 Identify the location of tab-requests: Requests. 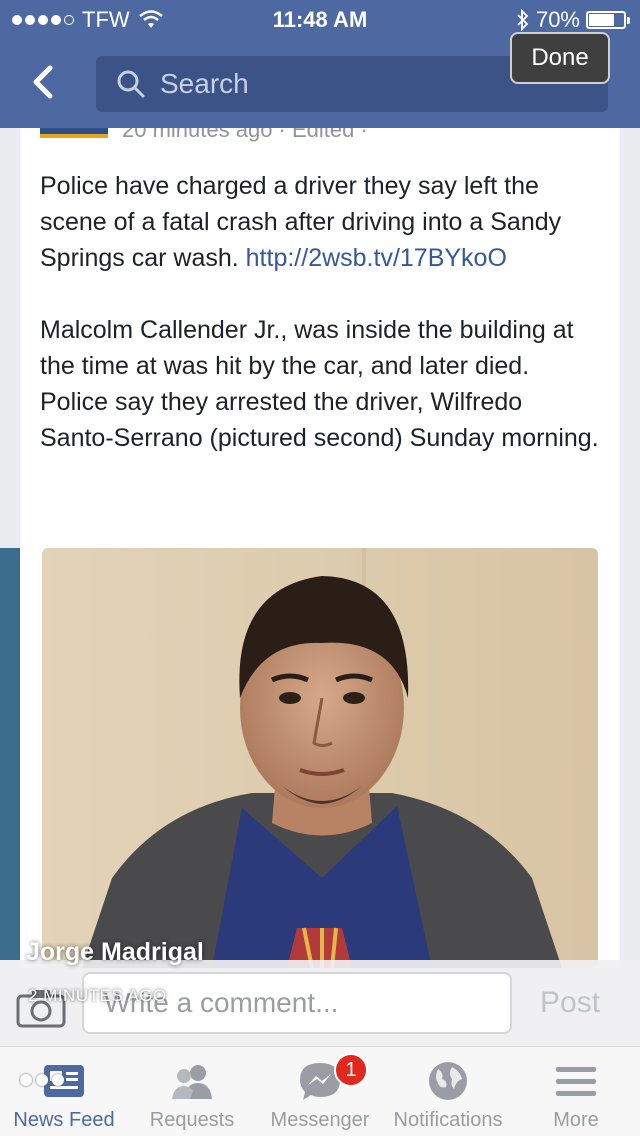
(192, 1091).